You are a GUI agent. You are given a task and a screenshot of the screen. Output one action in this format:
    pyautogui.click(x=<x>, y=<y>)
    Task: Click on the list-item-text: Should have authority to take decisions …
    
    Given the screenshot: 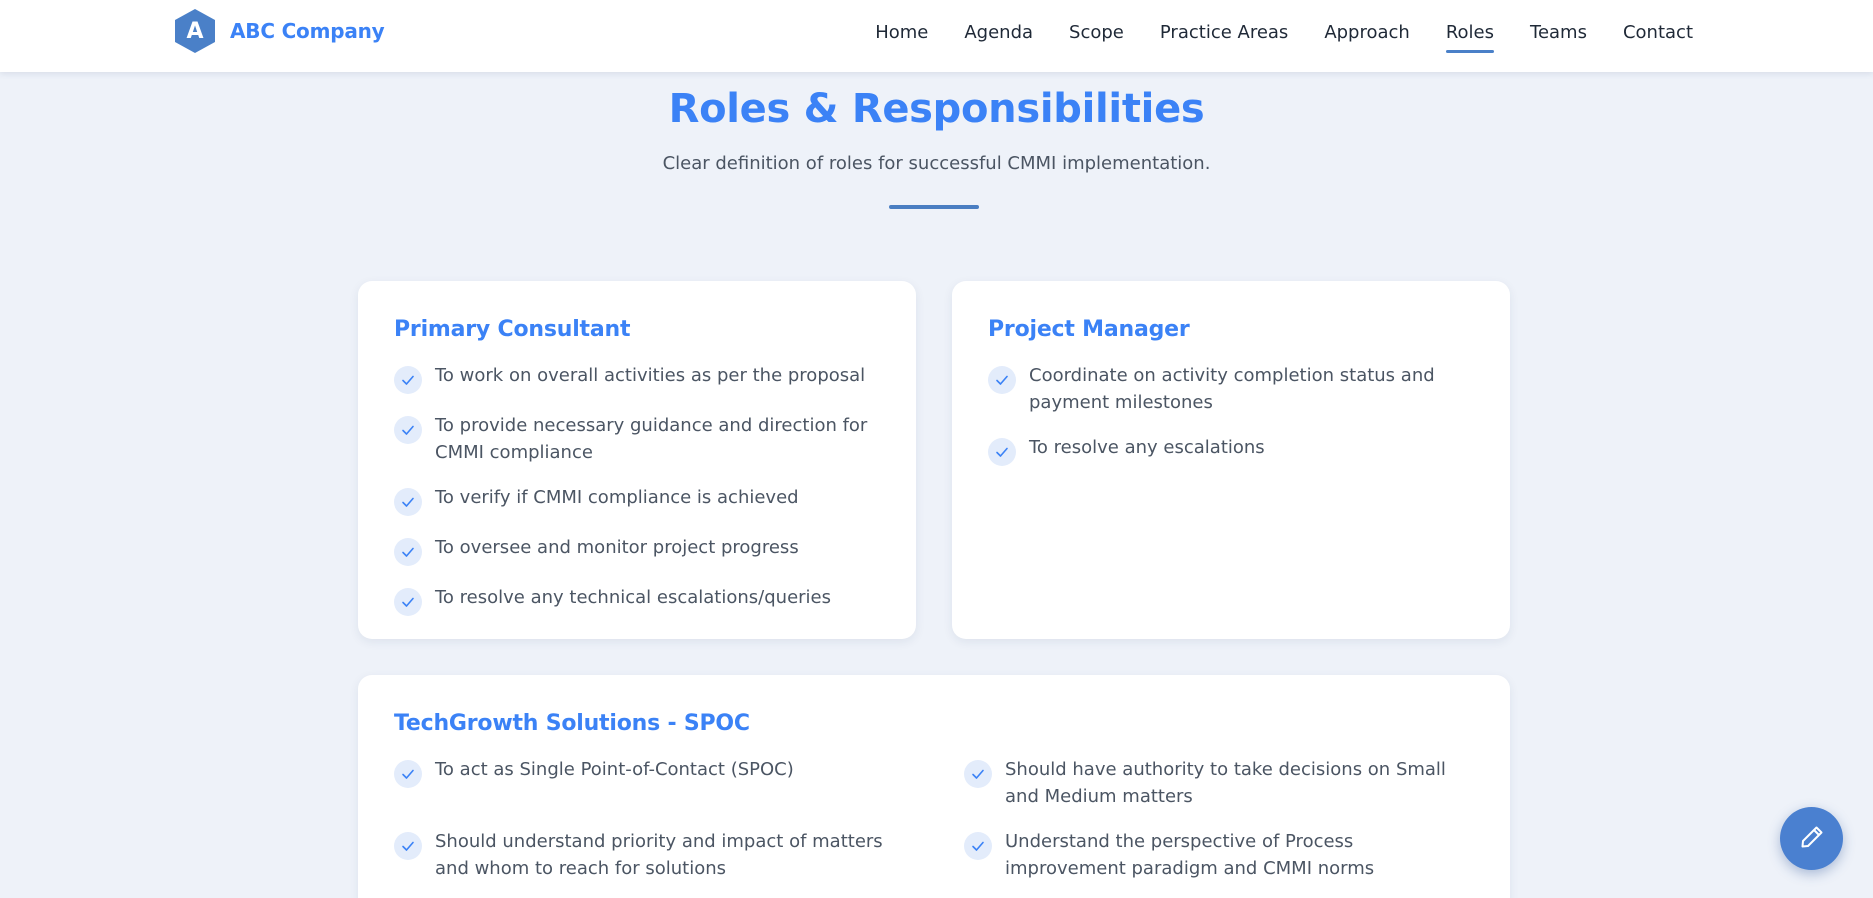 What is the action you would take?
    pyautogui.click(x=1225, y=783)
    